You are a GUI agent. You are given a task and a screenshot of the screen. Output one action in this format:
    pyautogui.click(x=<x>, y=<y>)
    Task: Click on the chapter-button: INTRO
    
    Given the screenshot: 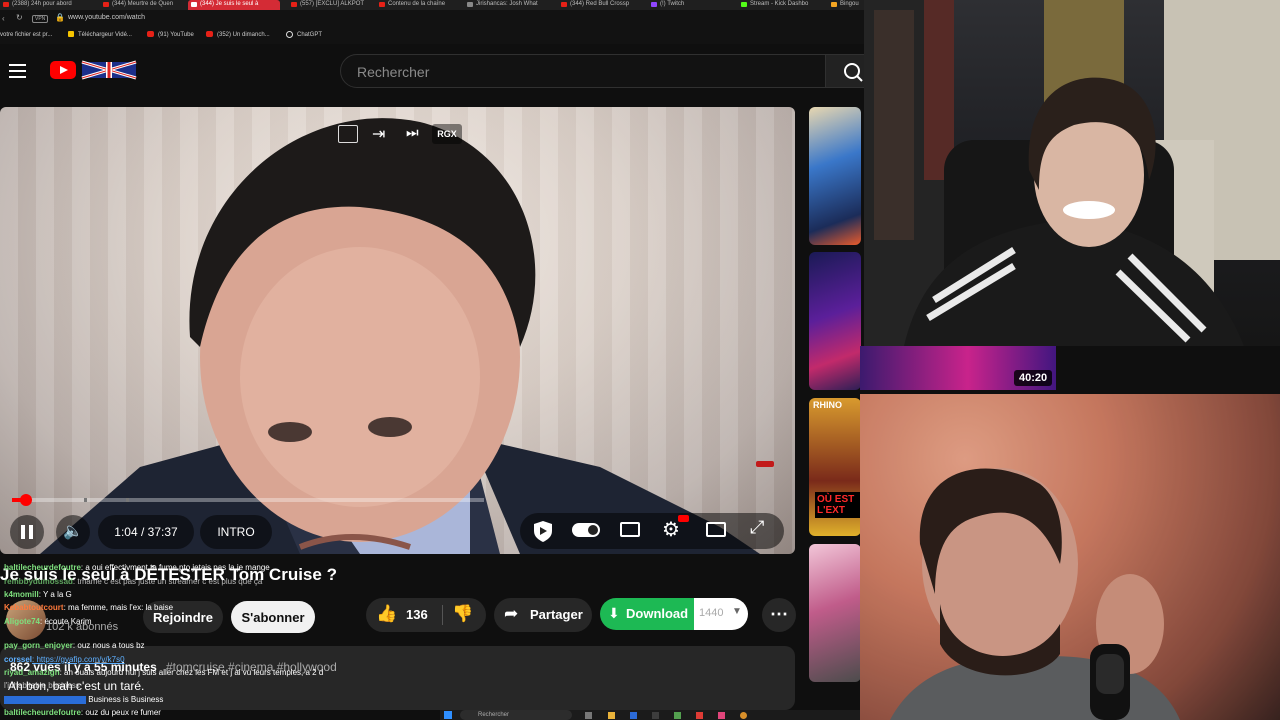 What is the action you would take?
    pyautogui.click(x=236, y=532)
    